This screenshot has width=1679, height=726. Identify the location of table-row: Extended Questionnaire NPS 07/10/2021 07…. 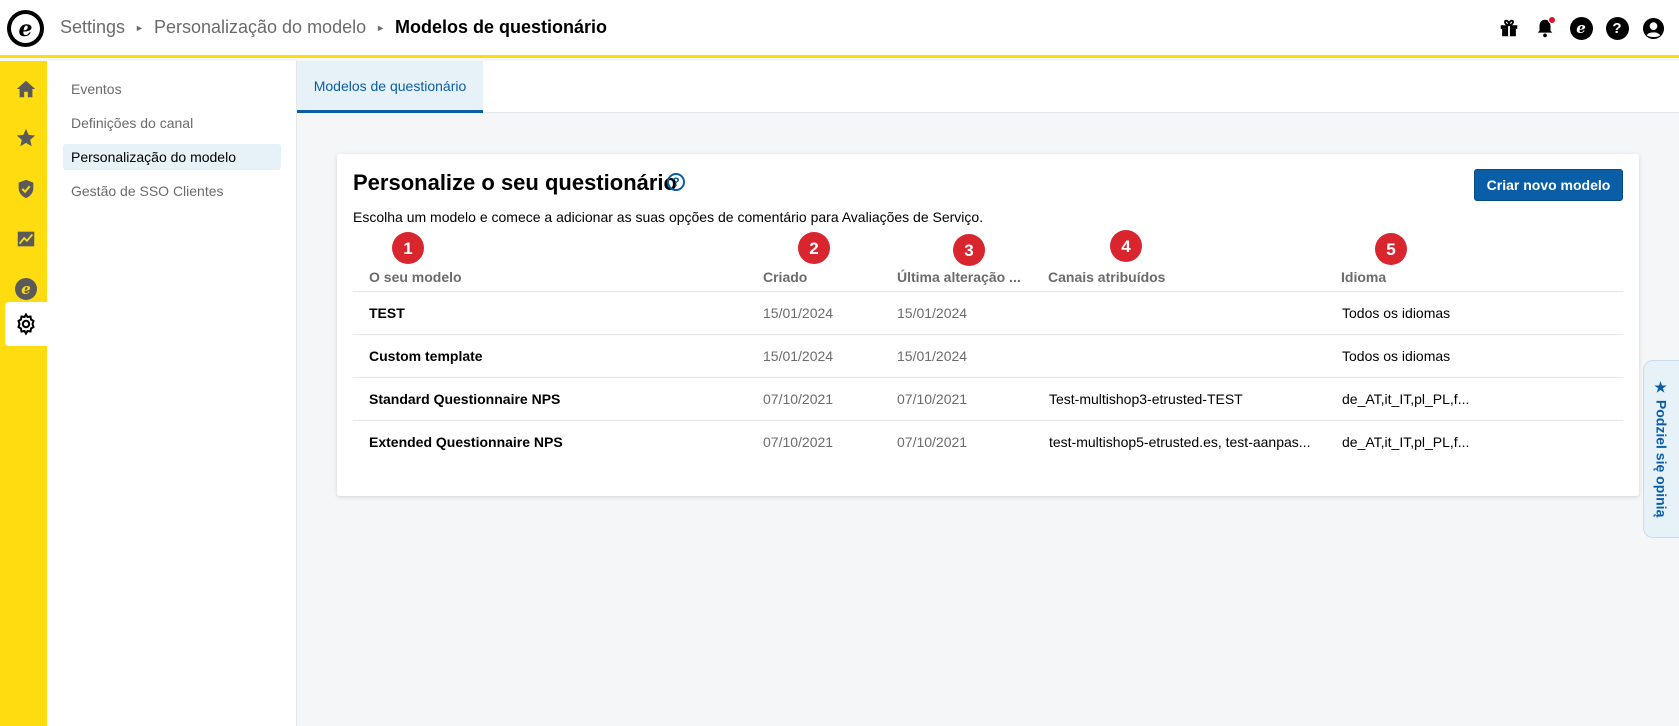
(988, 442).